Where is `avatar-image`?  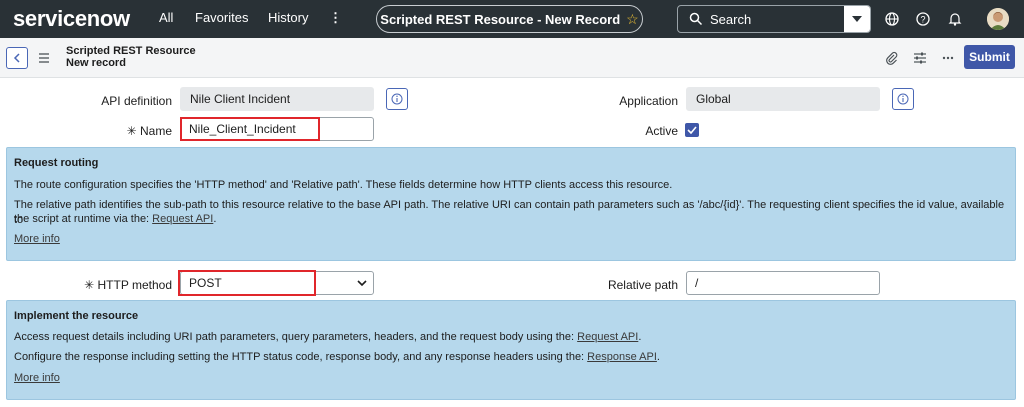
avatar-image is located at coordinates (998, 19).